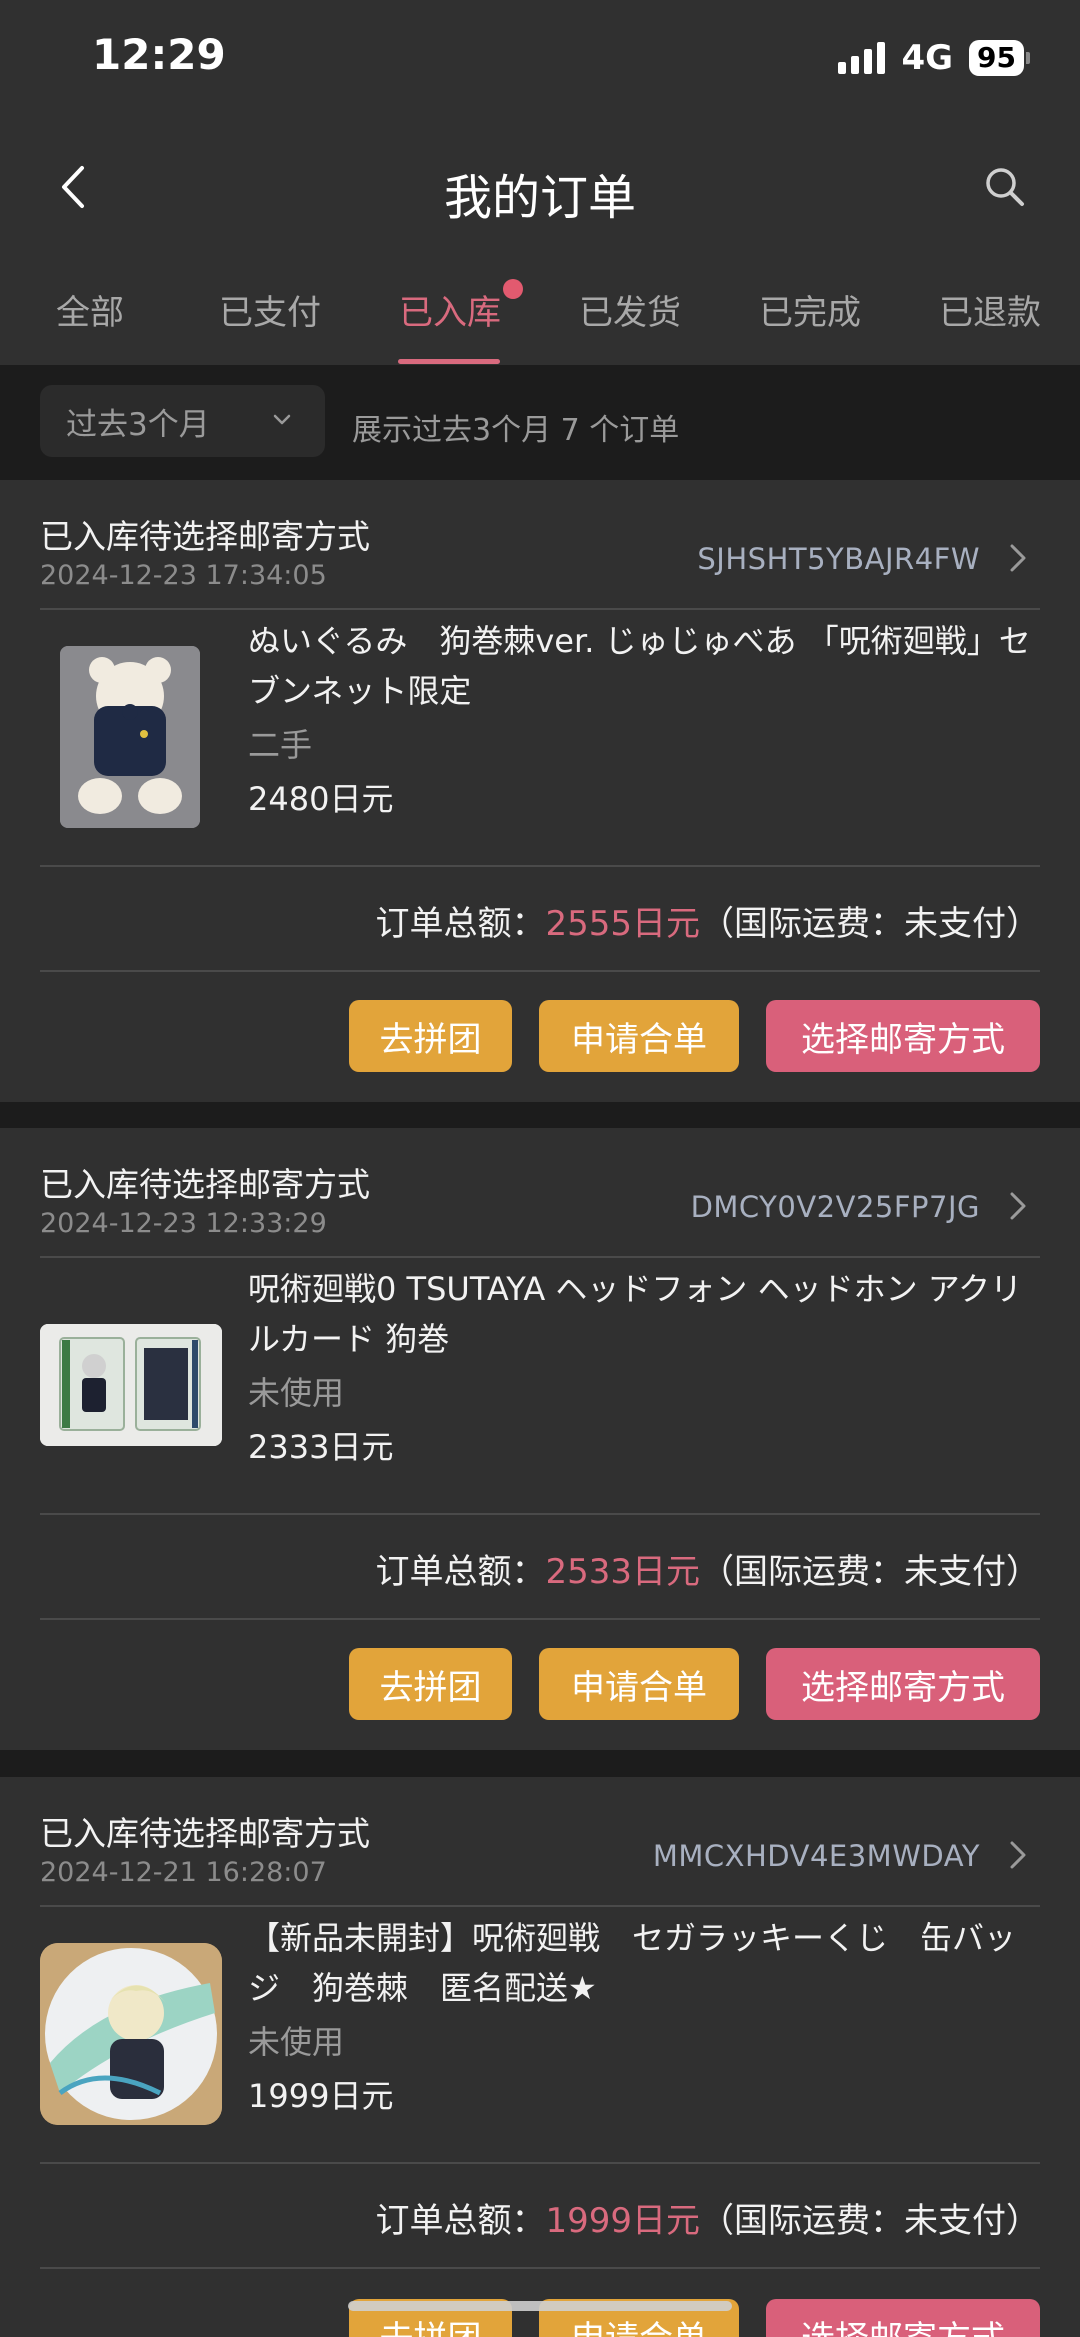  I want to click on search-button, so click(1005, 187).